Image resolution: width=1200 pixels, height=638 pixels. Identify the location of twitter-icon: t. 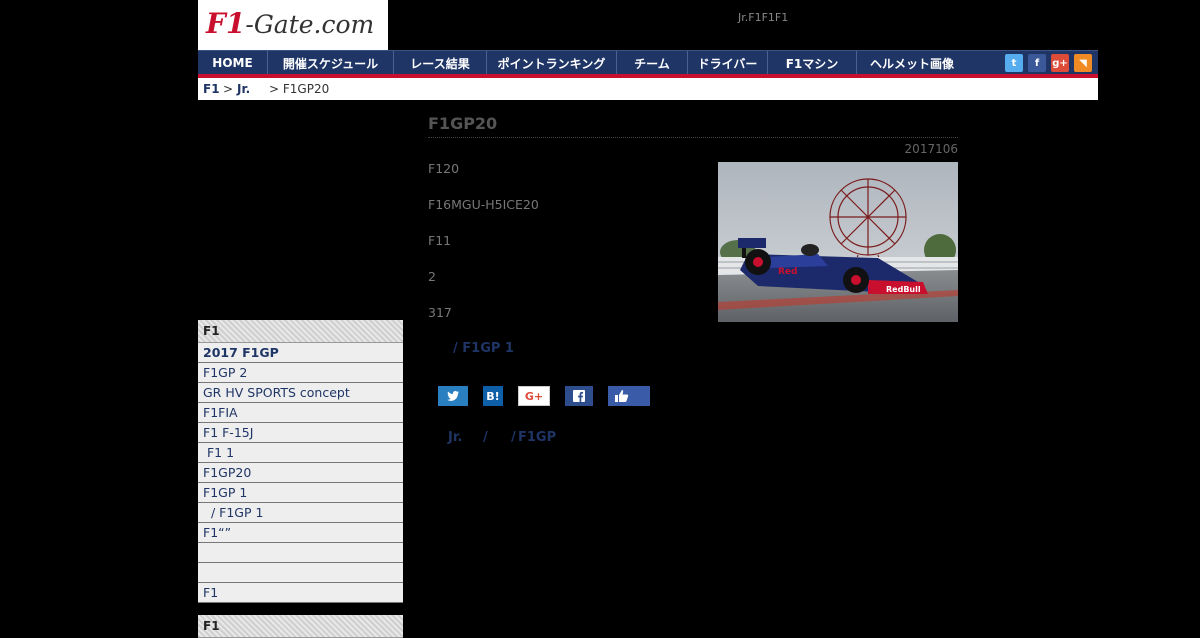
(1014, 63).